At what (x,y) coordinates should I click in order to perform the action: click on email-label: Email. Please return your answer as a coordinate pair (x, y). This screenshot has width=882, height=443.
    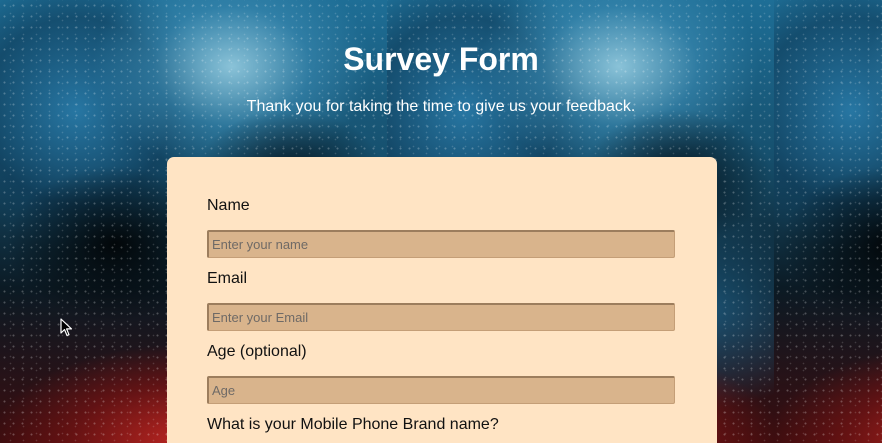
    Looking at the image, I should click on (227, 278).